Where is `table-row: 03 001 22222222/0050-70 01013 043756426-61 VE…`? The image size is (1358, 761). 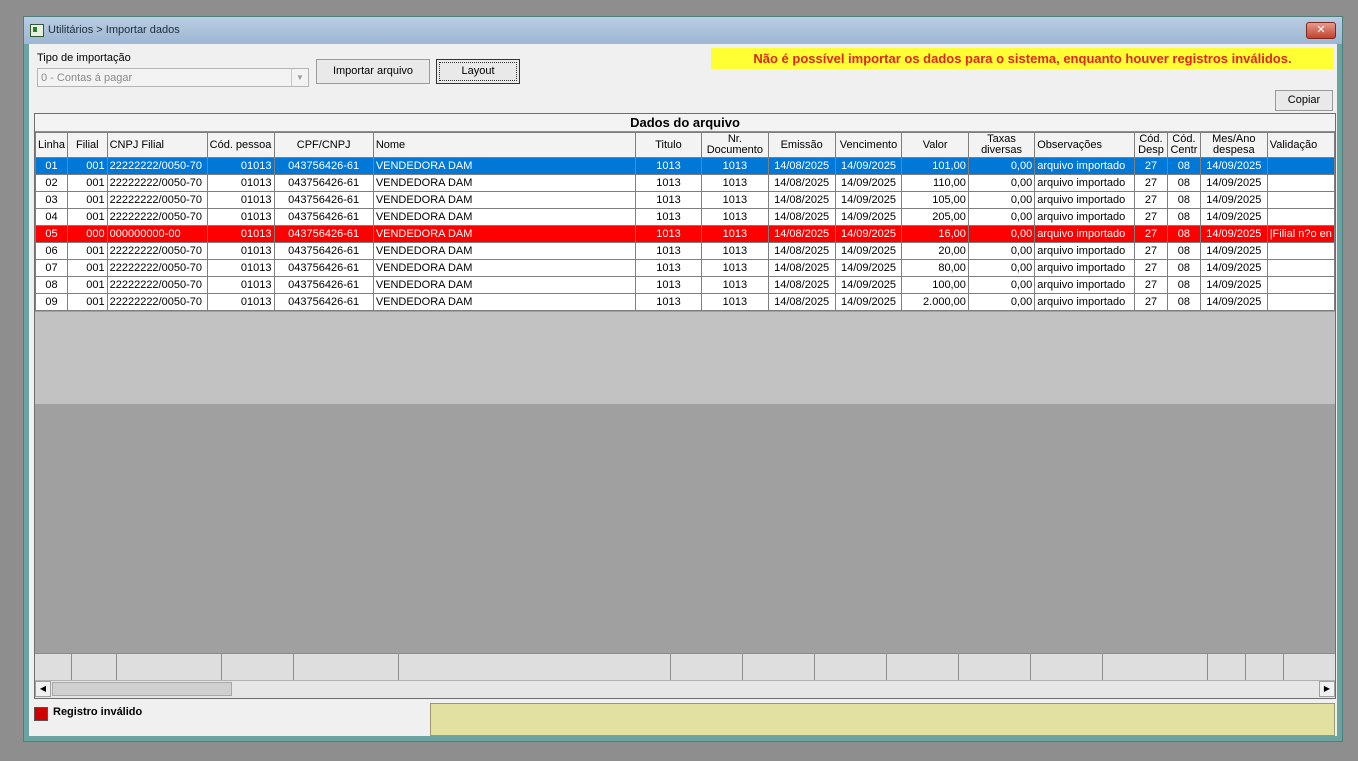
table-row: 03 001 22222222/0050-70 01013 043756426-61 VE… is located at coordinates (685, 200).